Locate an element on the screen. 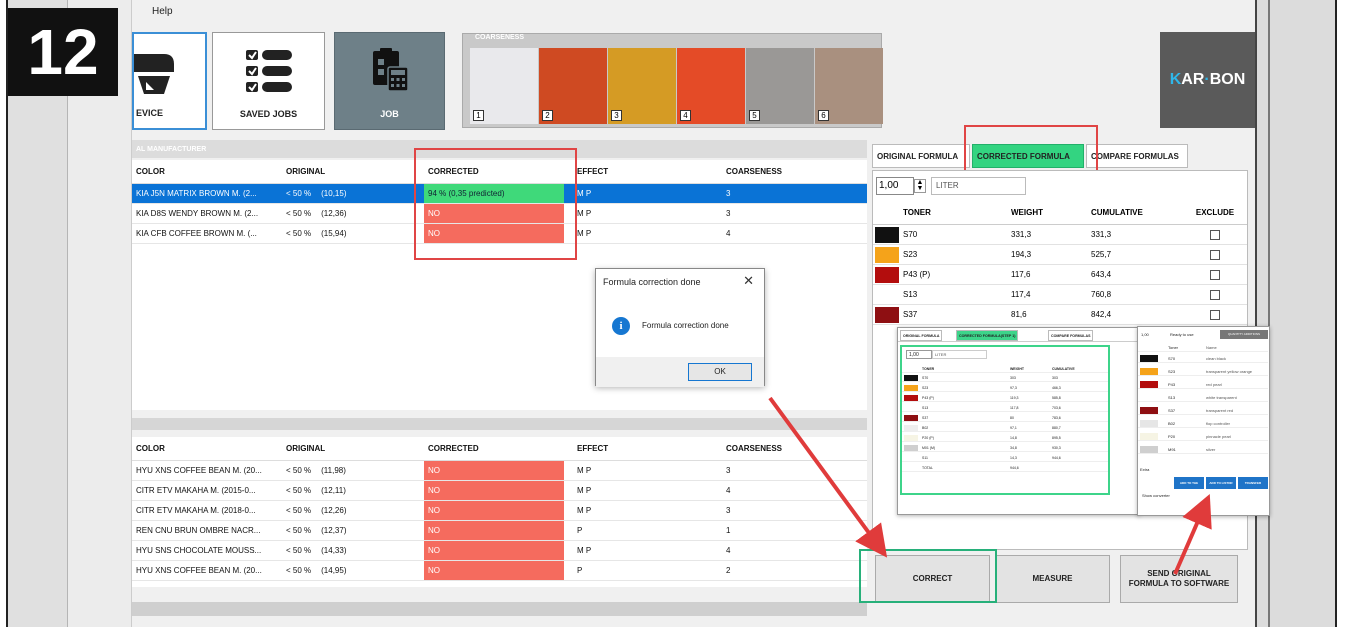  close-icon: ✕ is located at coordinates (748, 281).